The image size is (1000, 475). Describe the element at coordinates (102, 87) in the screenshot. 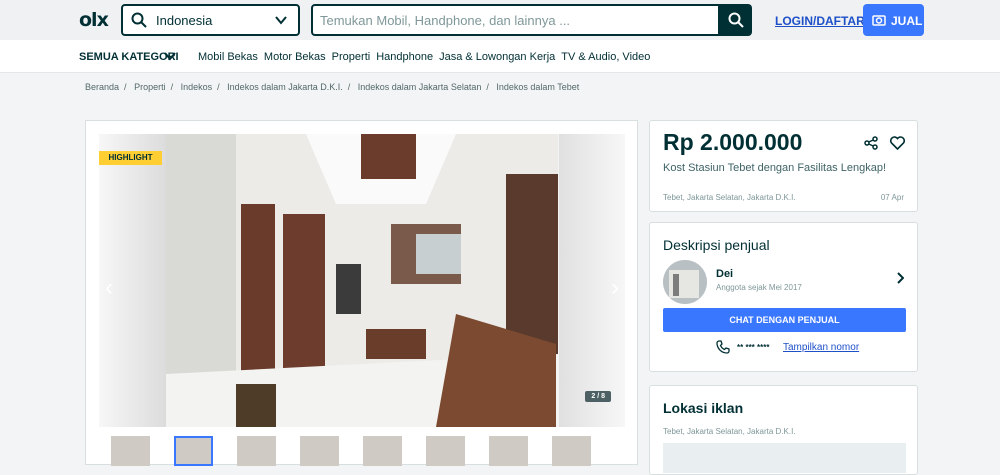

I see `breadcrumb-item: Beranda` at that location.